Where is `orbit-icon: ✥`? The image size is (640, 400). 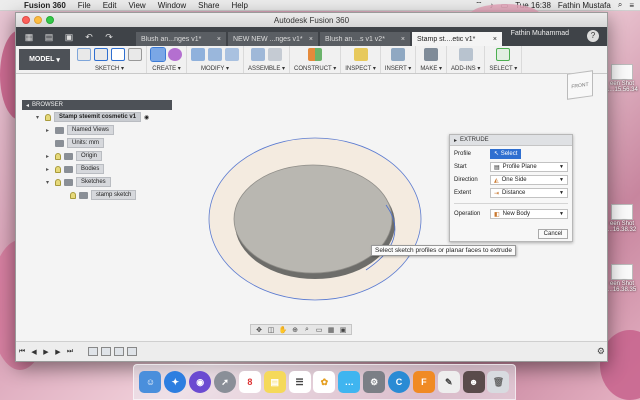 orbit-icon: ✥ is located at coordinates (259, 330).